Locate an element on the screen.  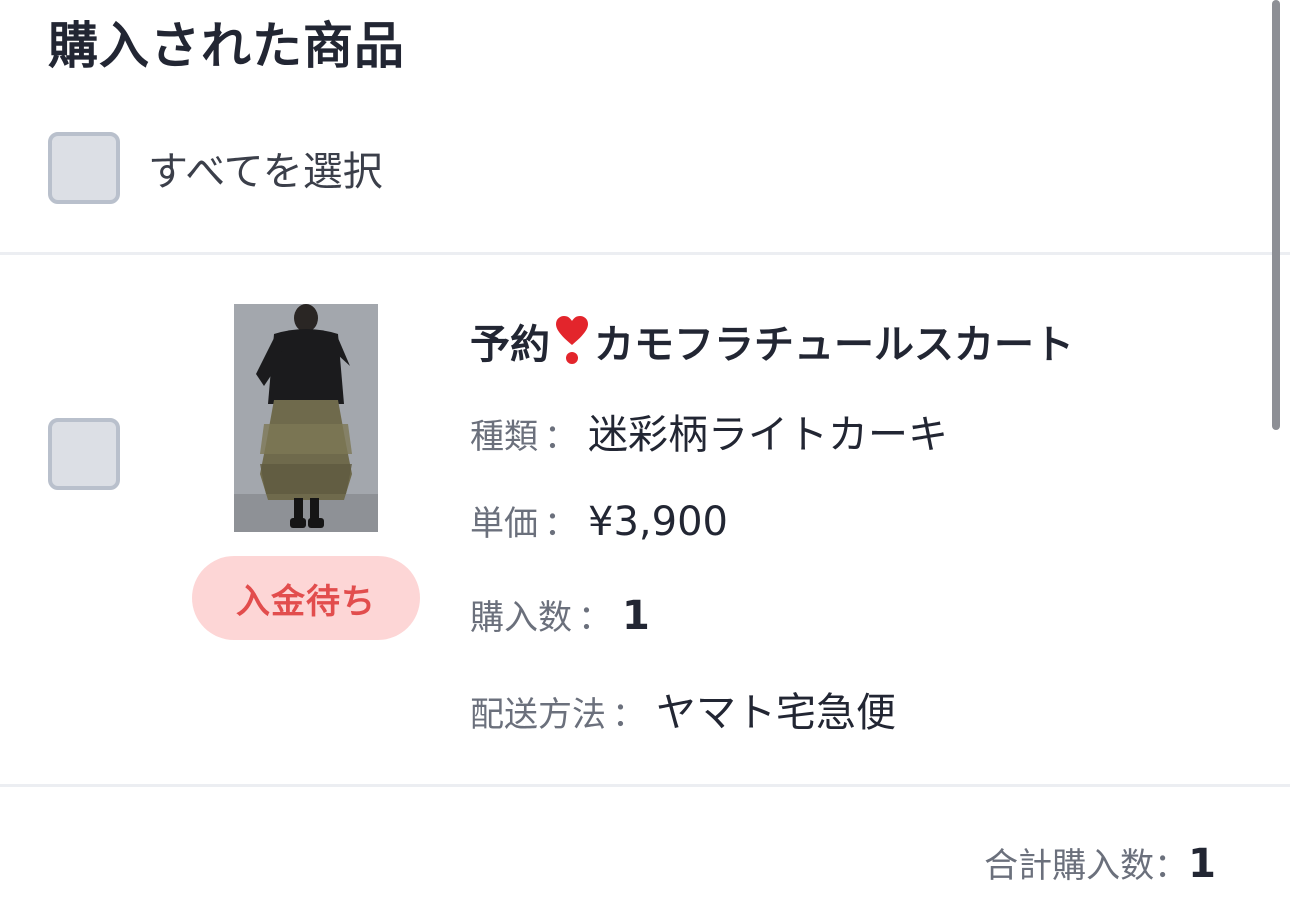
total-quantity-value: 1 is located at coordinates (1202, 864).